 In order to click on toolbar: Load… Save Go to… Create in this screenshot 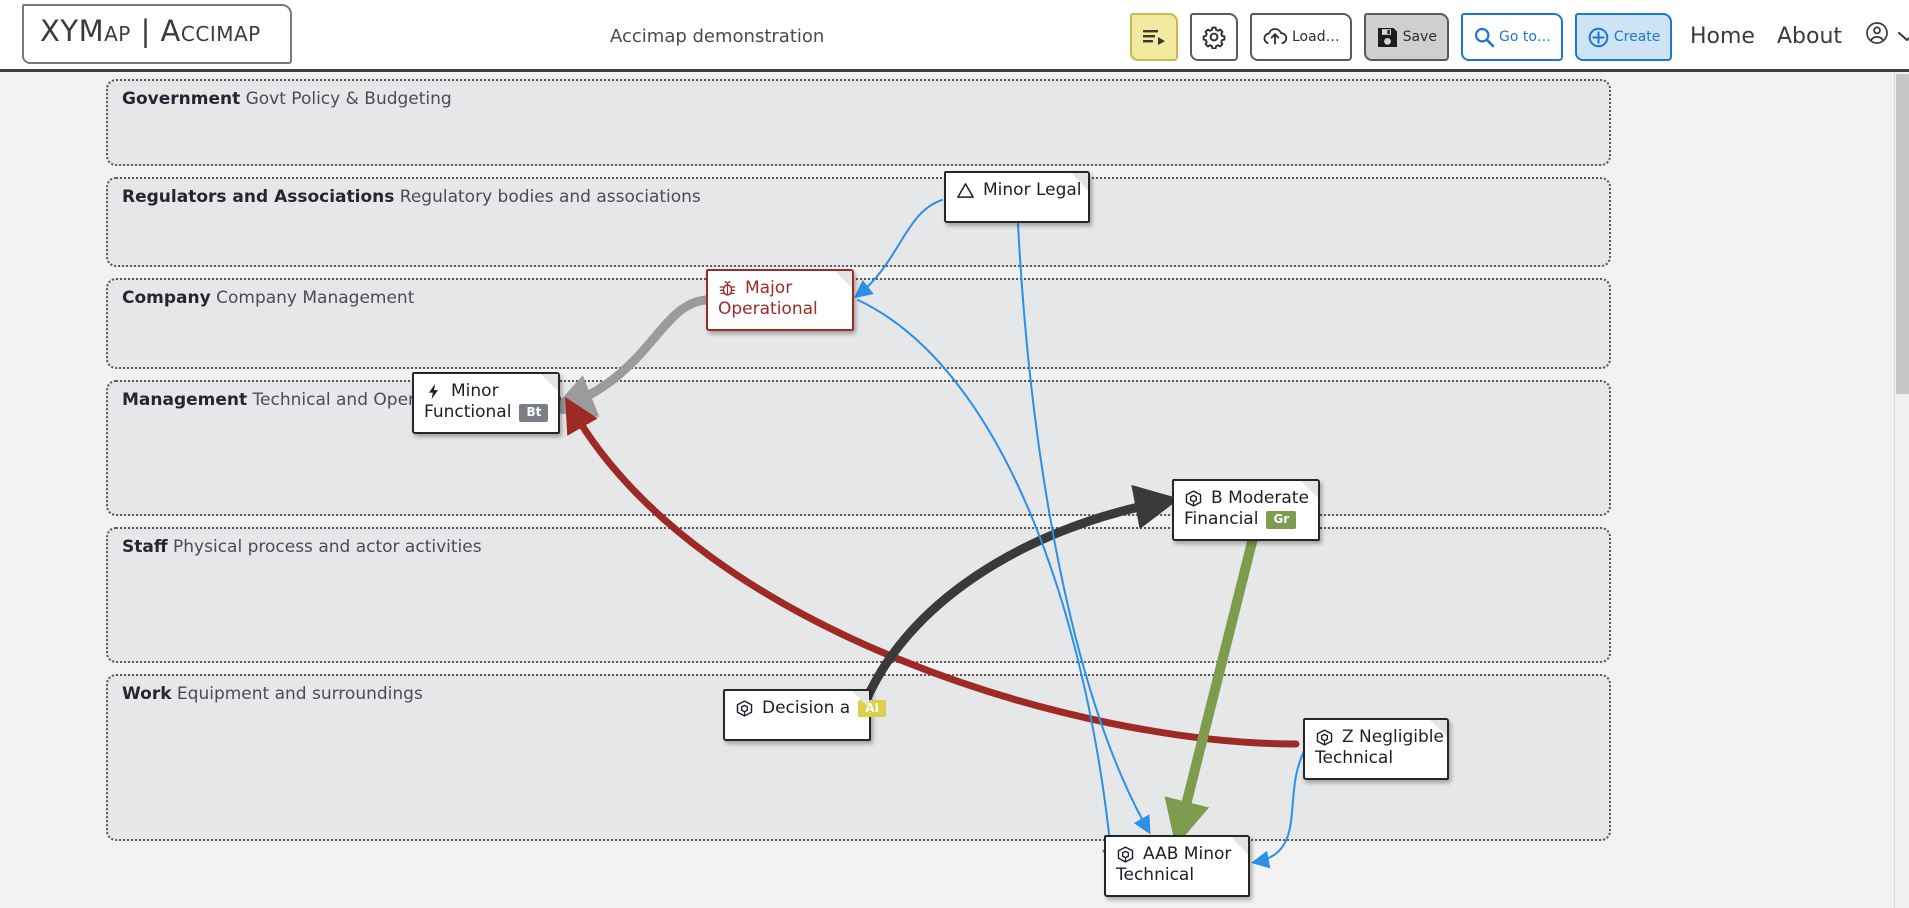, I will do `click(1401, 37)`.